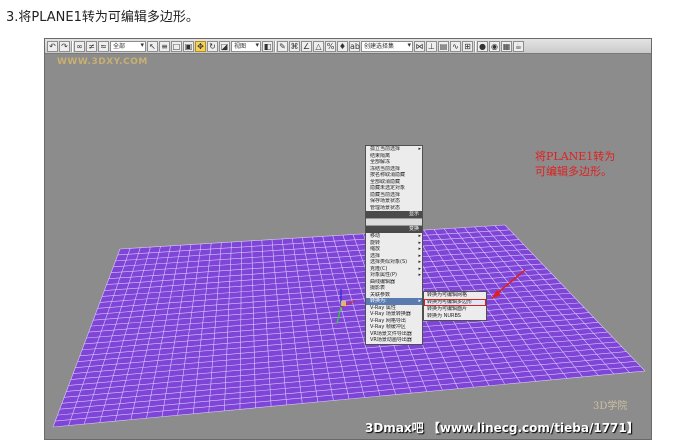 Image resolution: width=689 pixels, height=443 pixels. I want to click on menu-item: 管理场景状态, so click(394, 208).